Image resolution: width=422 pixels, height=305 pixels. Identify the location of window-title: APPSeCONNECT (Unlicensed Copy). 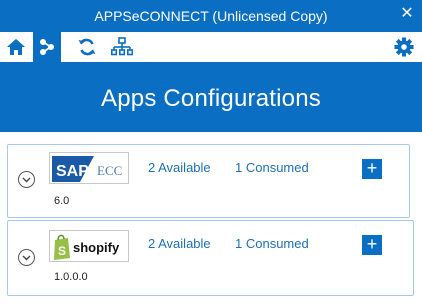
(211, 16).